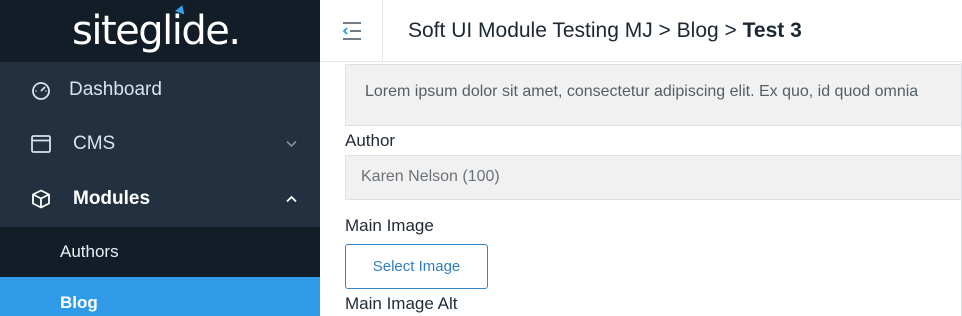 This screenshot has width=962, height=316. Describe the element at coordinates (575, 30) in the screenshot. I see `breadcrumb-path: Soft UI Module Testing MJ > Blog >` at that location.